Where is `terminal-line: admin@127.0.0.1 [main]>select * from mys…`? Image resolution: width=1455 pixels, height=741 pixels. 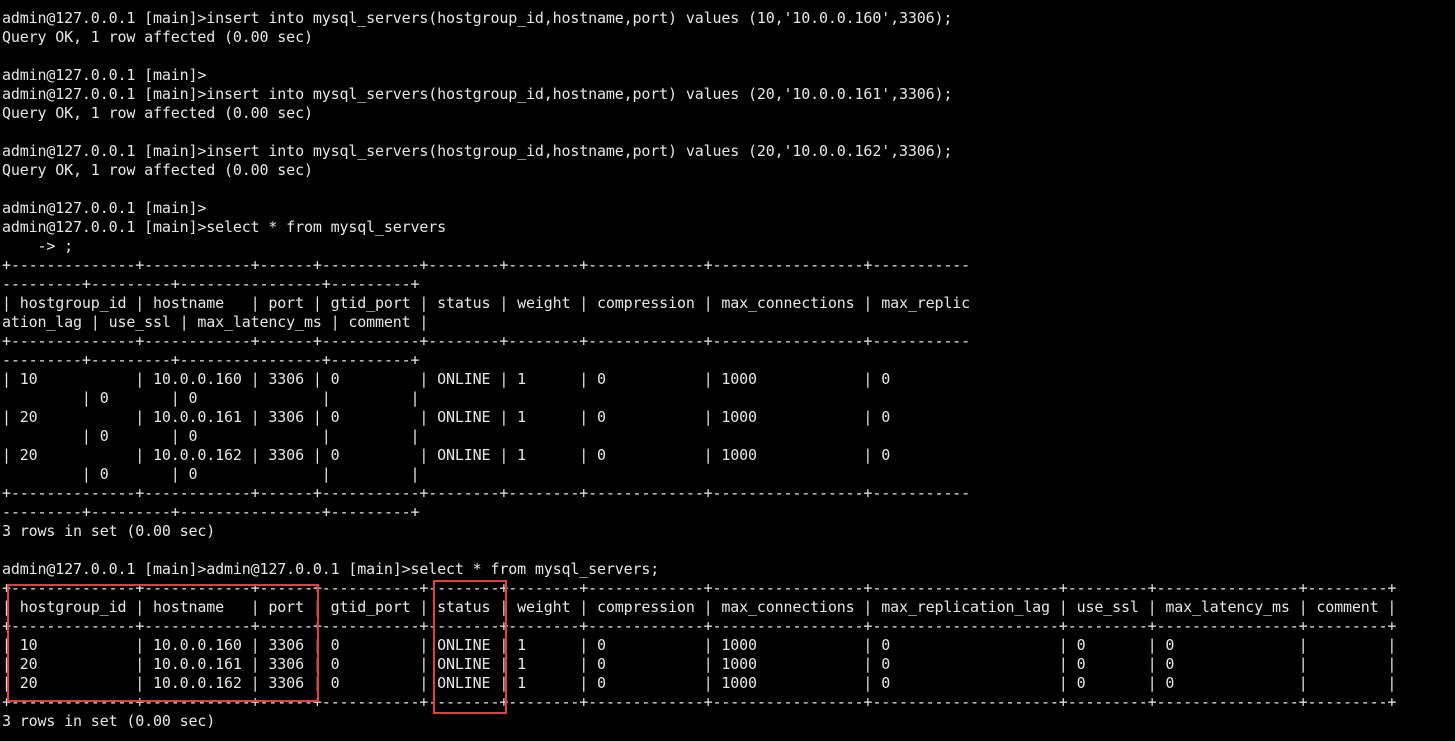
terminal-line: admin@127.0.0.1 [main]>select * from mys… is located at coordinates (224, 227).